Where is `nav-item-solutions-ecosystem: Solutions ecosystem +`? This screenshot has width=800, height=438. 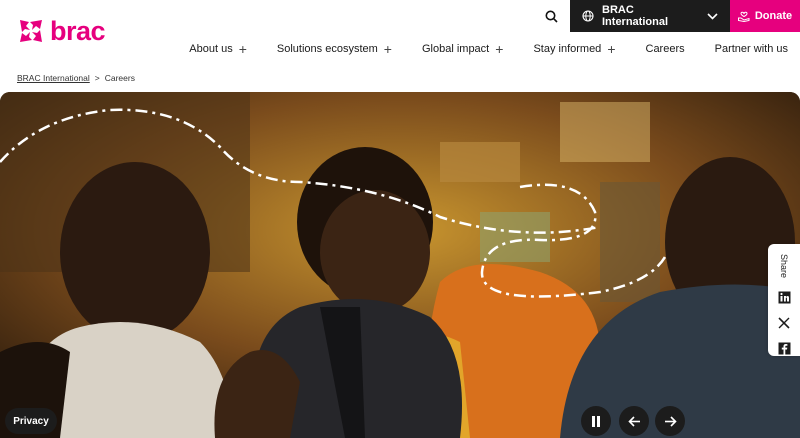 nav-item-solutions-ecosystem: Solutions ecosystem + is located at coordinates (334, 49).